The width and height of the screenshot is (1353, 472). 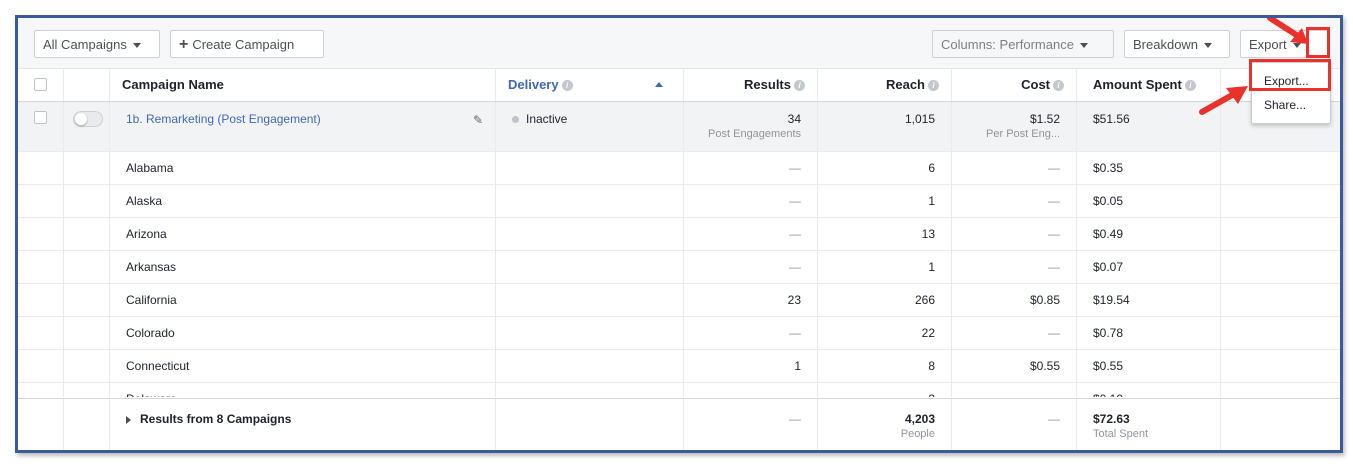 What do you see at coordinates (85, 44) in the screenshot?
I see `all-campaigns-label: All Campaigns` at bounding box center [85, 44].